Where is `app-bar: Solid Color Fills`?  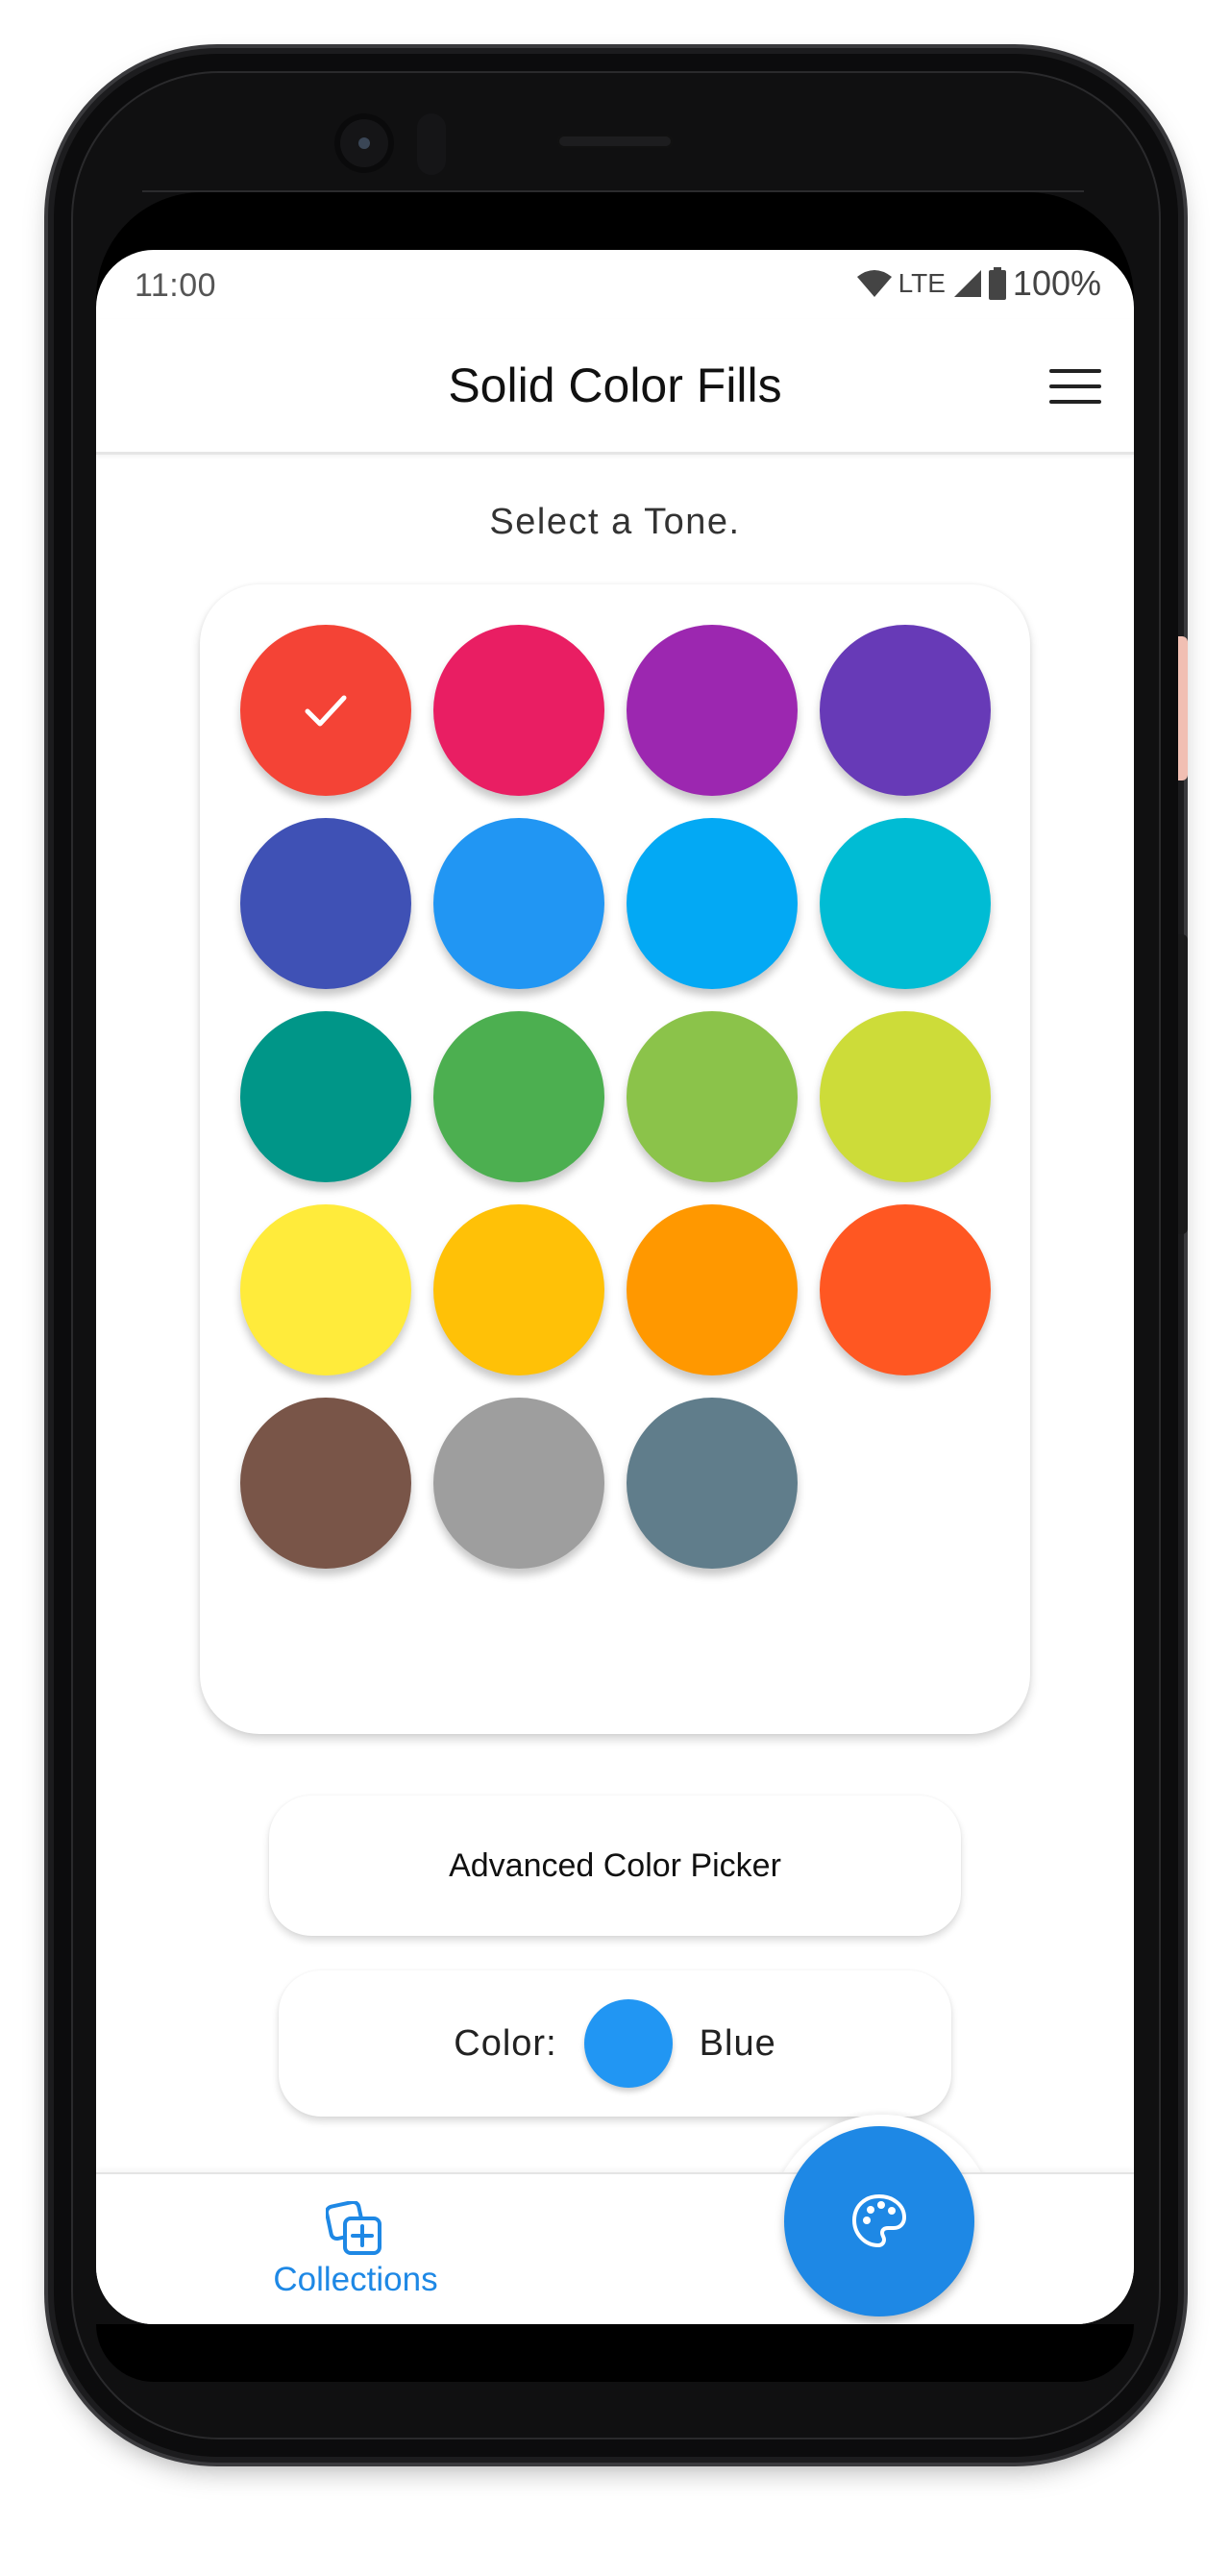
app-bar: Solid Color Fills is located at coordinates (615, 387).